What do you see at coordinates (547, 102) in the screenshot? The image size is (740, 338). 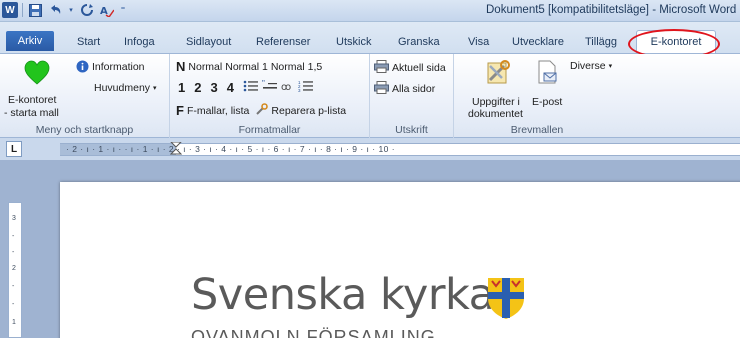 I see `epost-label: E-post` at bounding box center [547, 102].